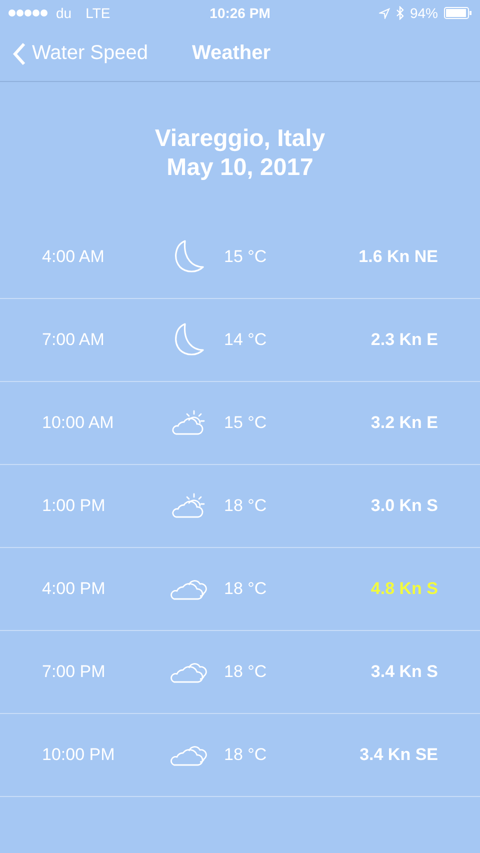  I want to click on bluetooth-icon, so click(400, 13).